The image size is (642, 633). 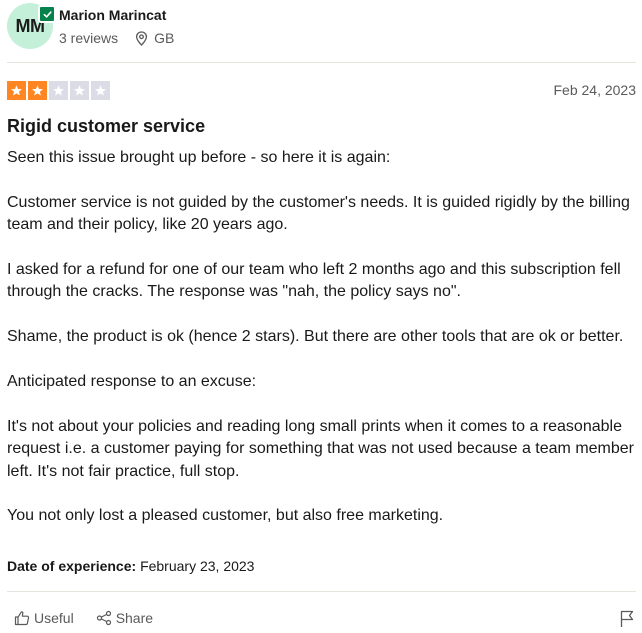 I want to click on reviewer-location: GB, so click(x=154, y=38).